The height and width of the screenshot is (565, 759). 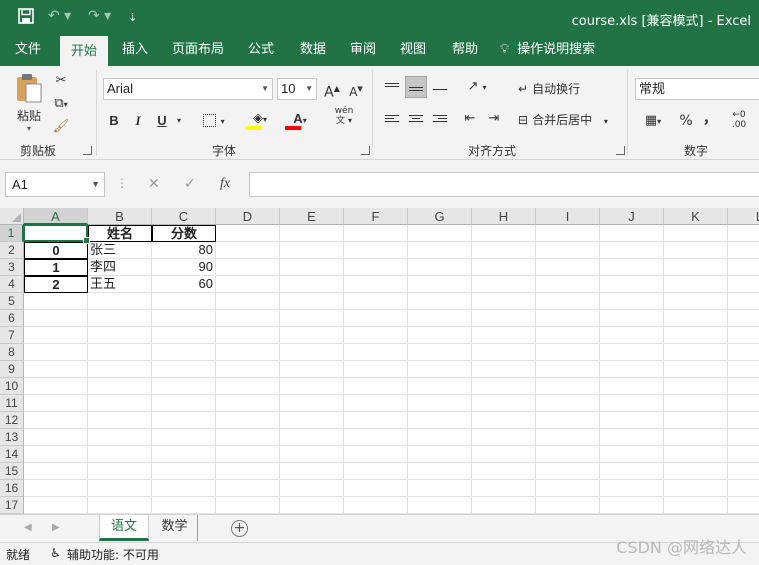 What do you see at coordinates (376, 284) in the screenshot?
I see `cell-f4` at bounding box center [376, 284].